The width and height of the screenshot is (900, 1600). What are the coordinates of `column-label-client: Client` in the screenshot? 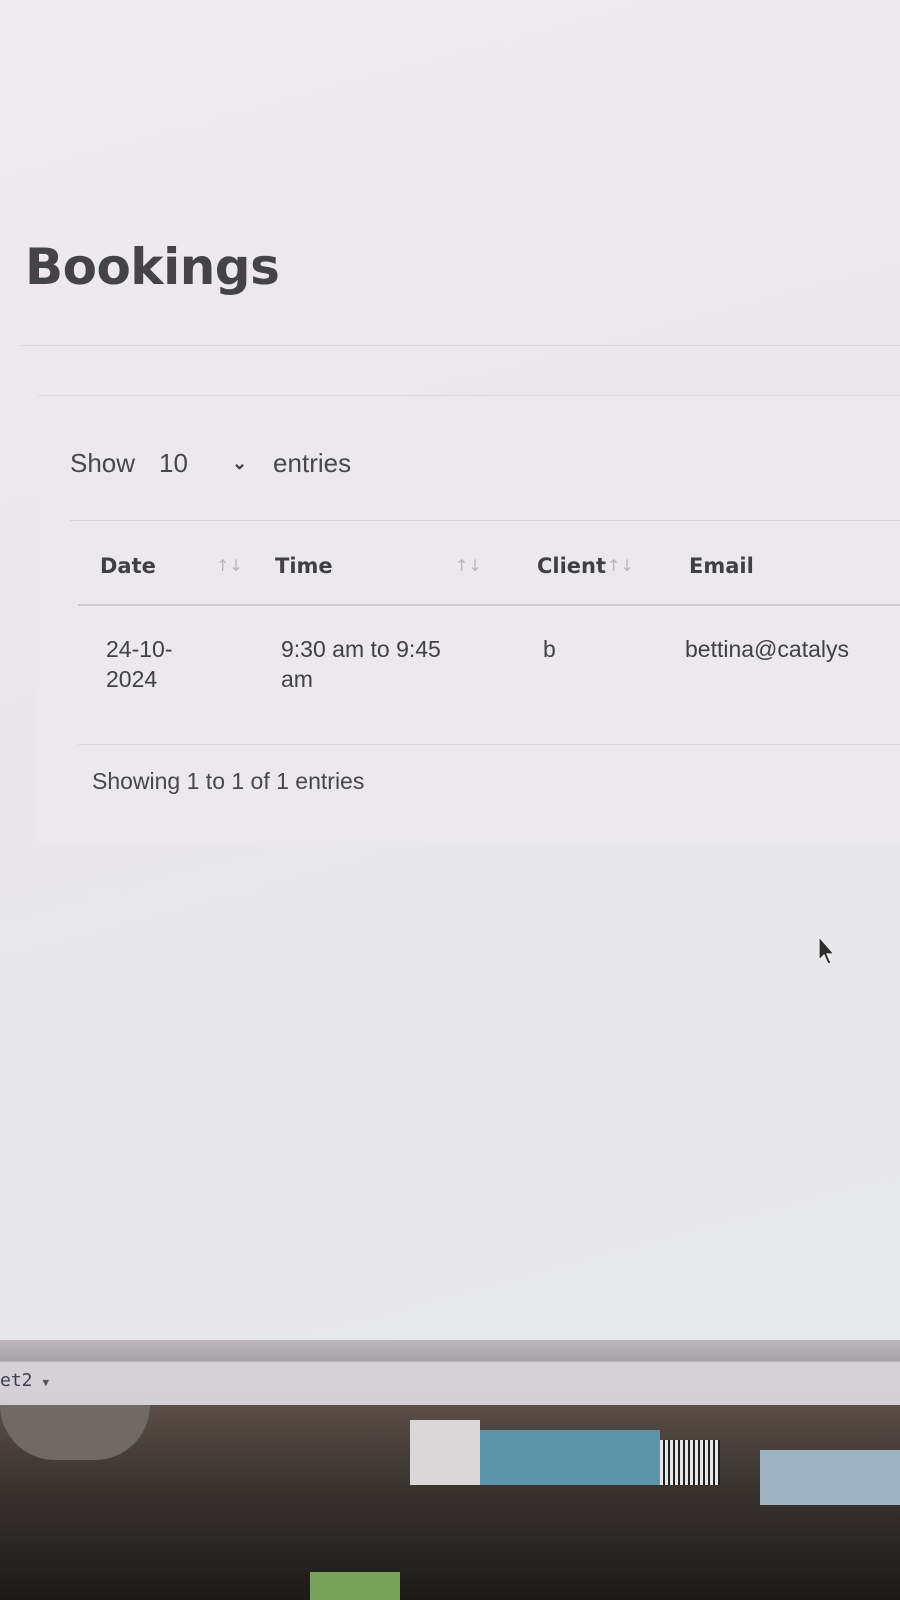 It's located at (572, 566).